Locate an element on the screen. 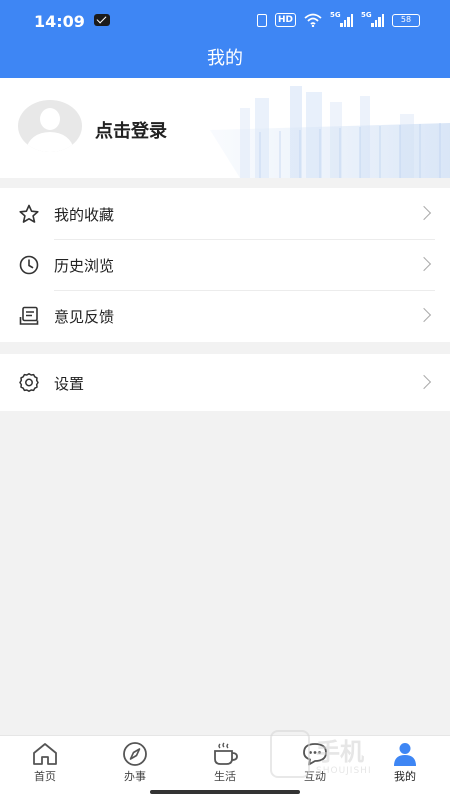  hd-icon: HD is located at coordinates (285, 20).